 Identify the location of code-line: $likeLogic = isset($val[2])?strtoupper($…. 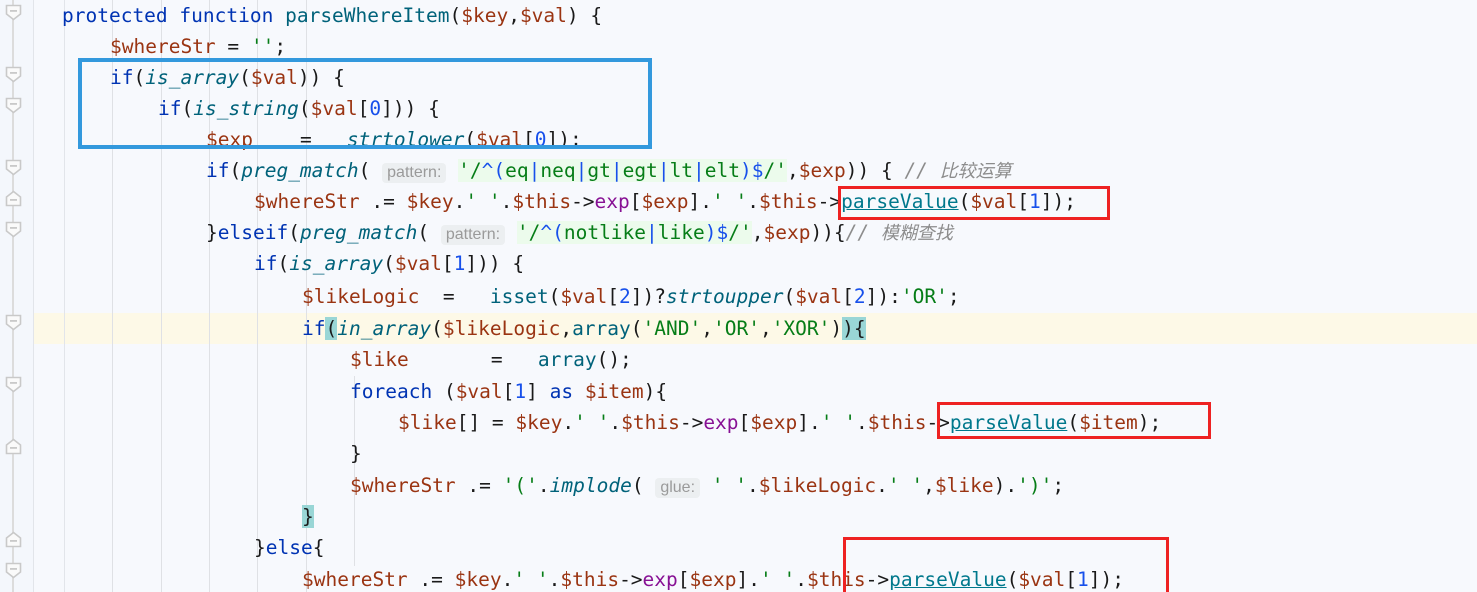
(631, 296).